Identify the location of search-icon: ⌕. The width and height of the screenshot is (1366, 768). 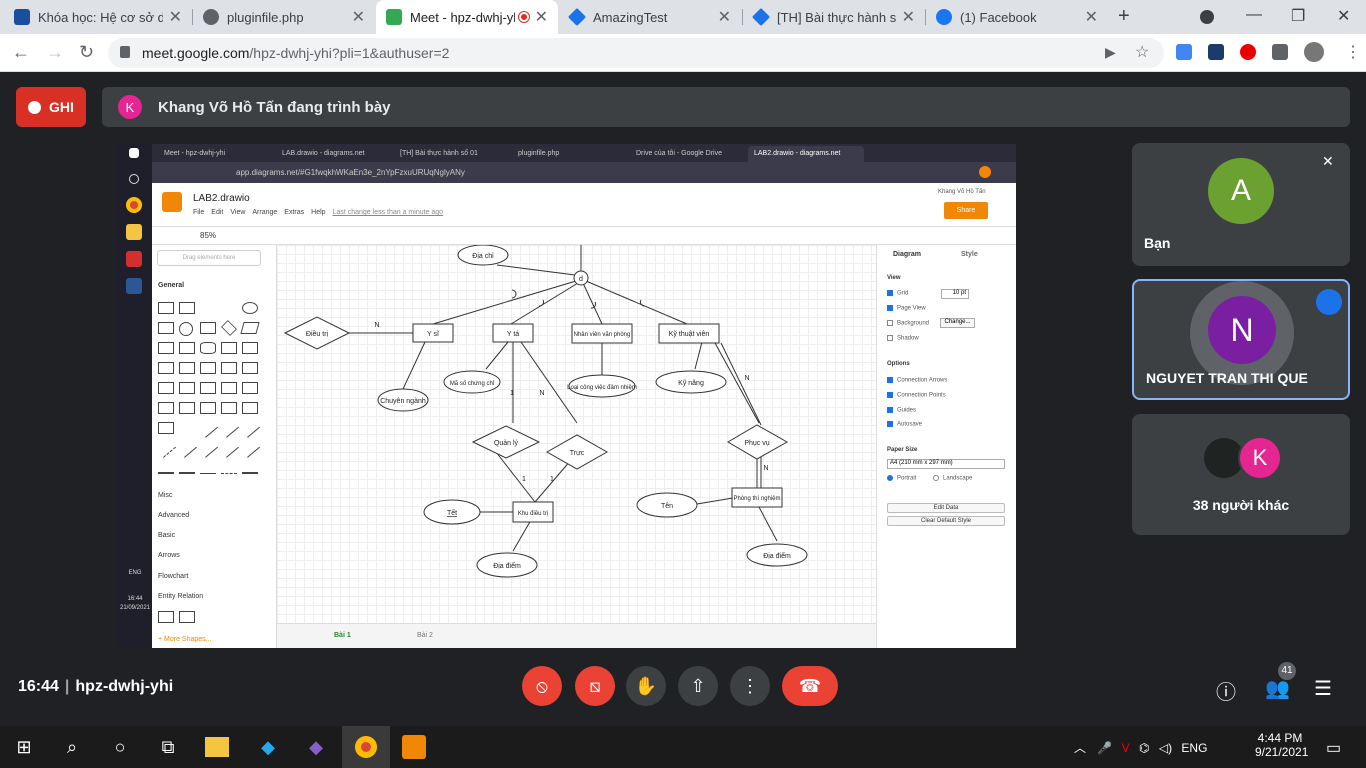
(72, 747).